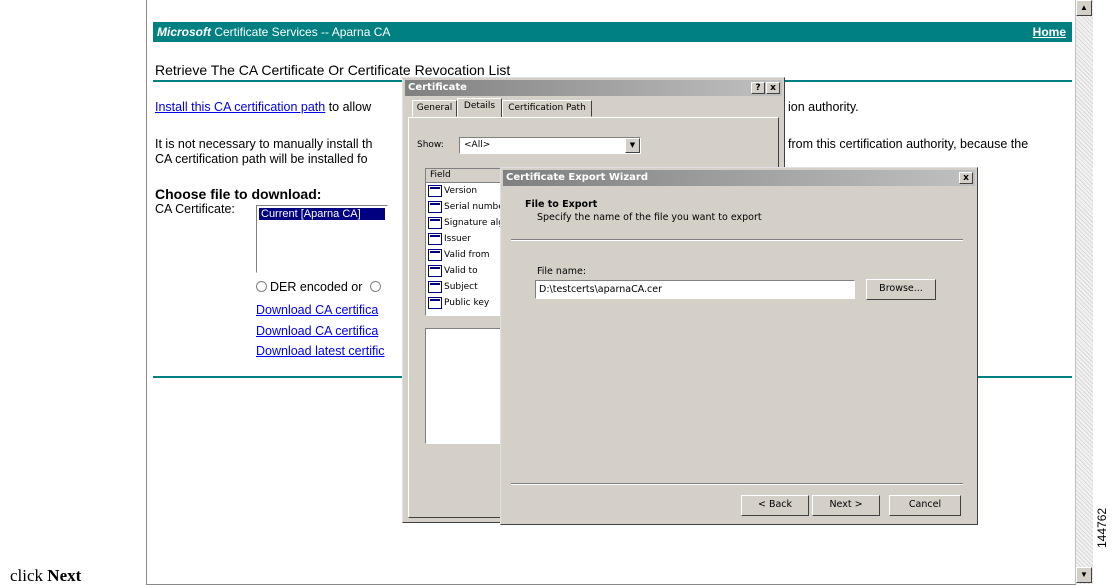 This screenshot has height=588, width=1116. I want to click on figure-id: 144762, so click(1102, 527).